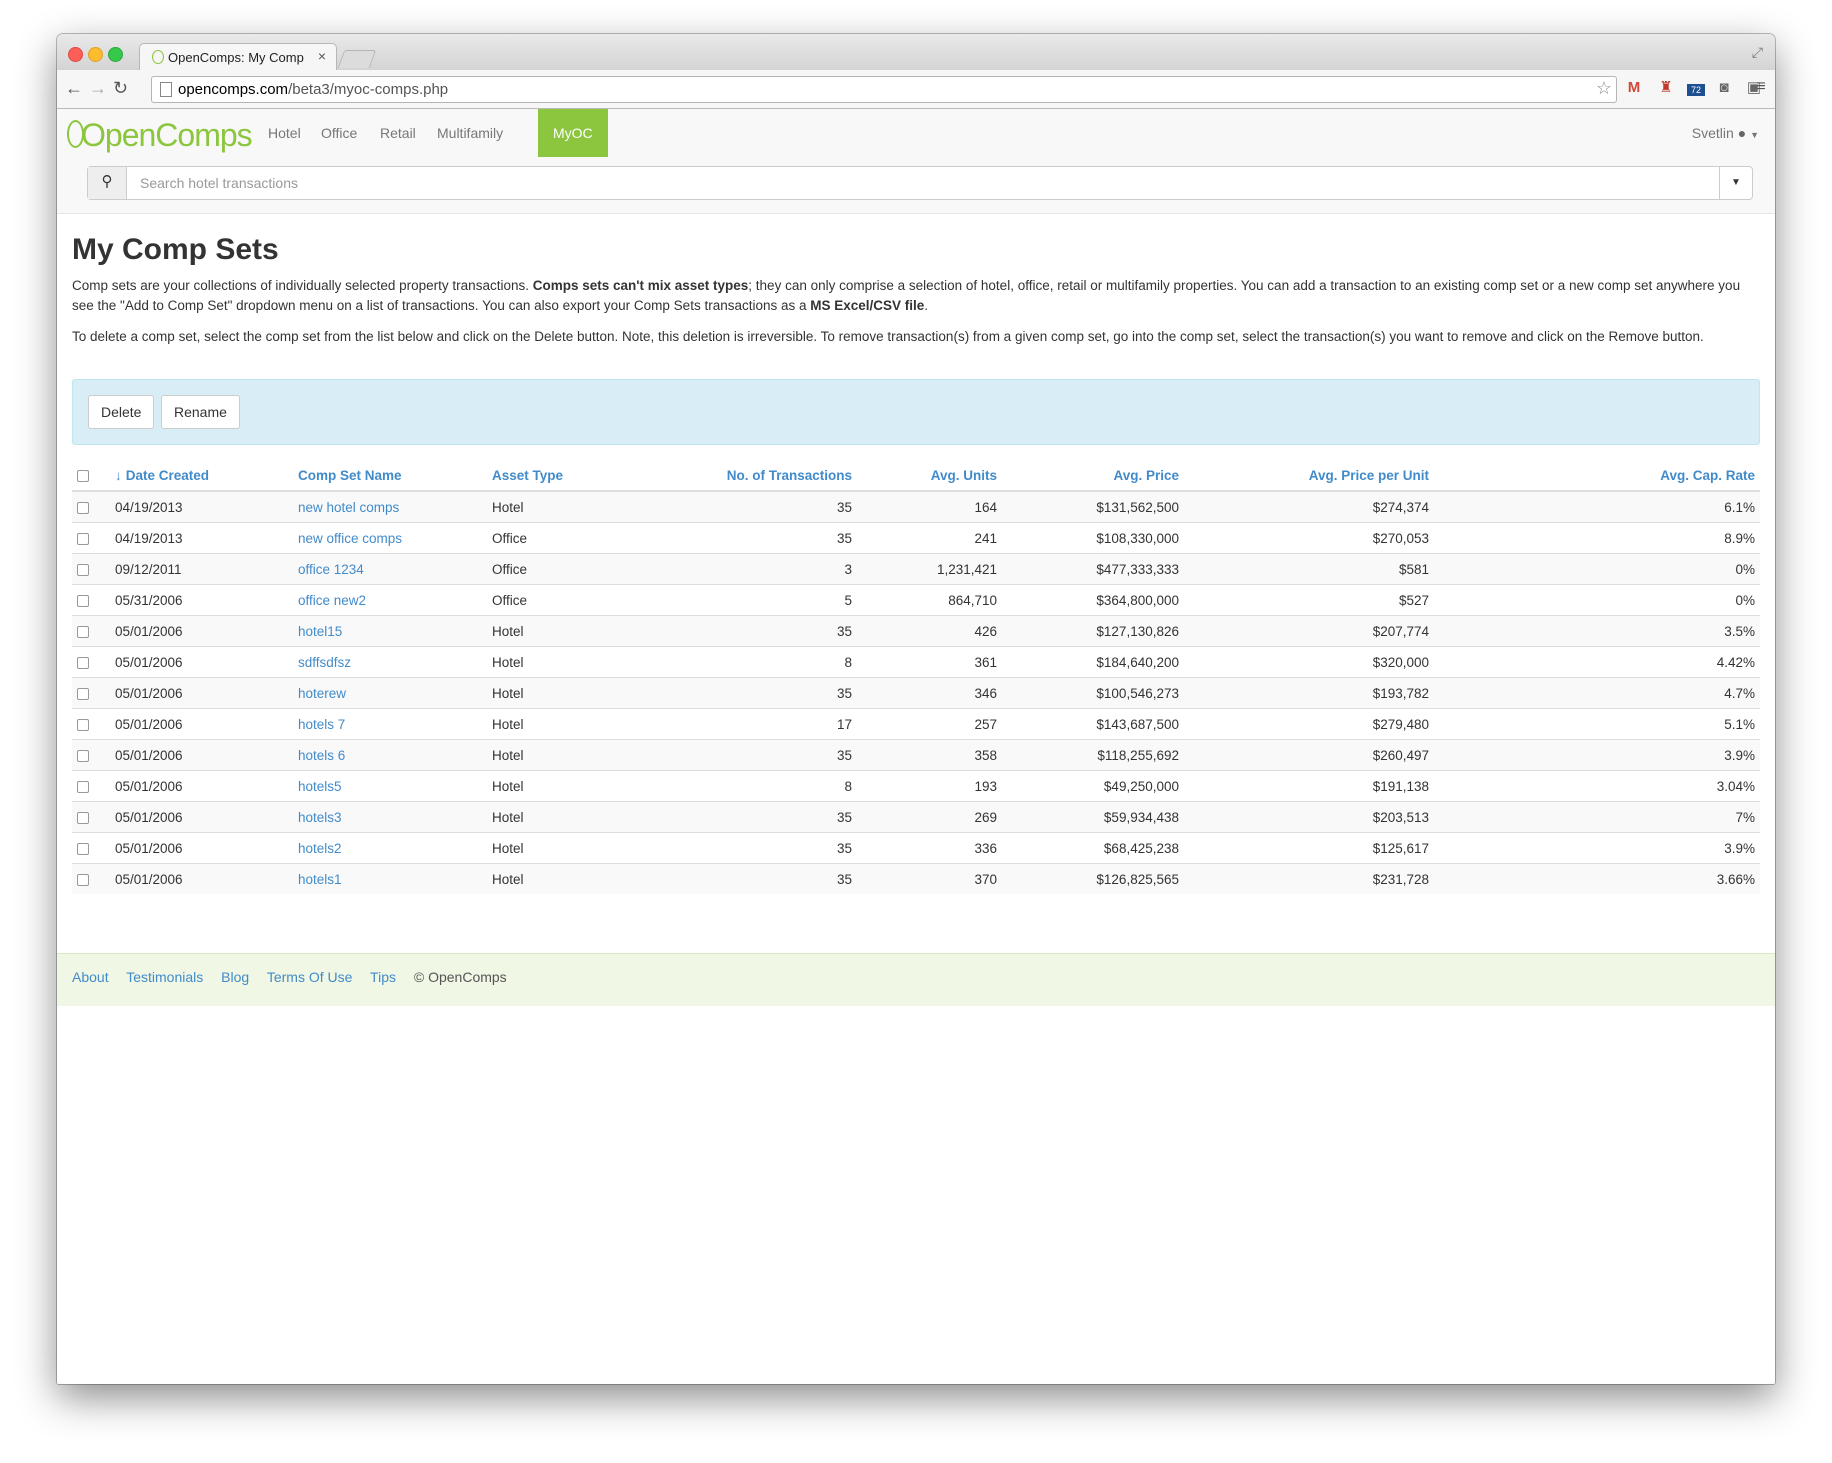  Describe the element at coordinates (744, 848) in the screenshot. I see `transactions-cell: 35` at that location.